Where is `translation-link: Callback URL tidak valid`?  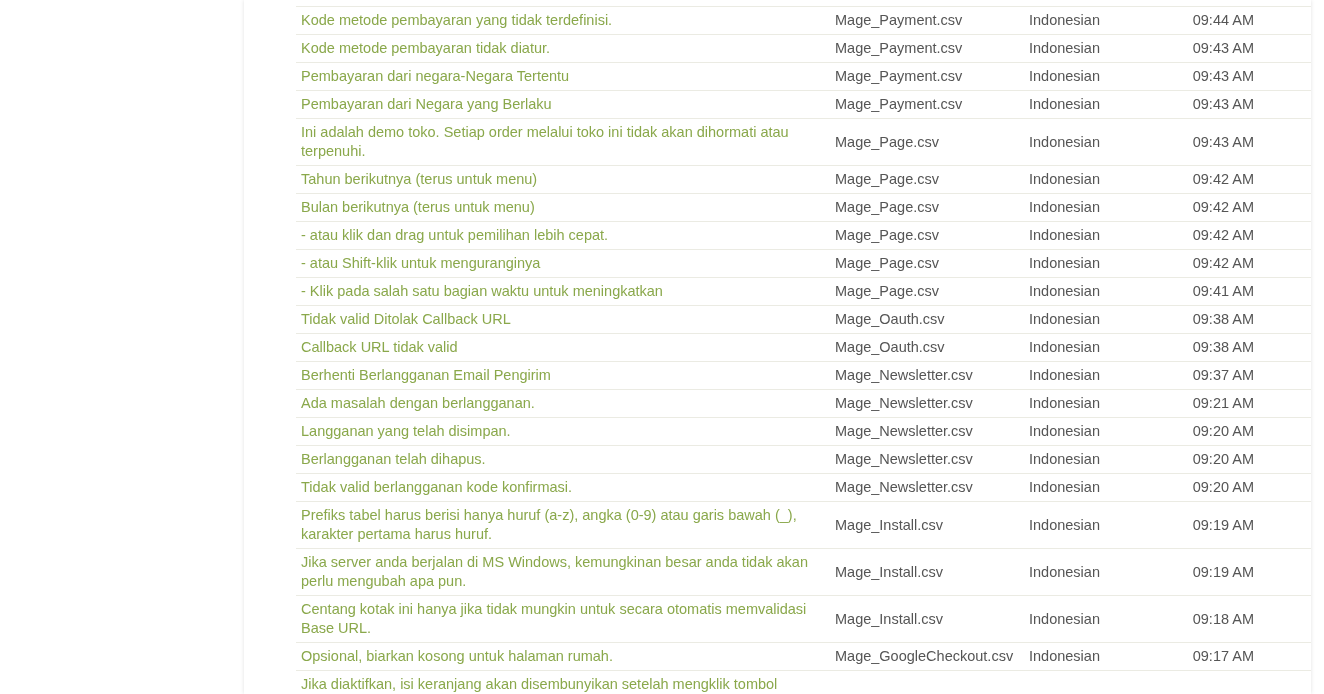 translation-link: Callback URL tidak valid is located at coordinates (563, 347).